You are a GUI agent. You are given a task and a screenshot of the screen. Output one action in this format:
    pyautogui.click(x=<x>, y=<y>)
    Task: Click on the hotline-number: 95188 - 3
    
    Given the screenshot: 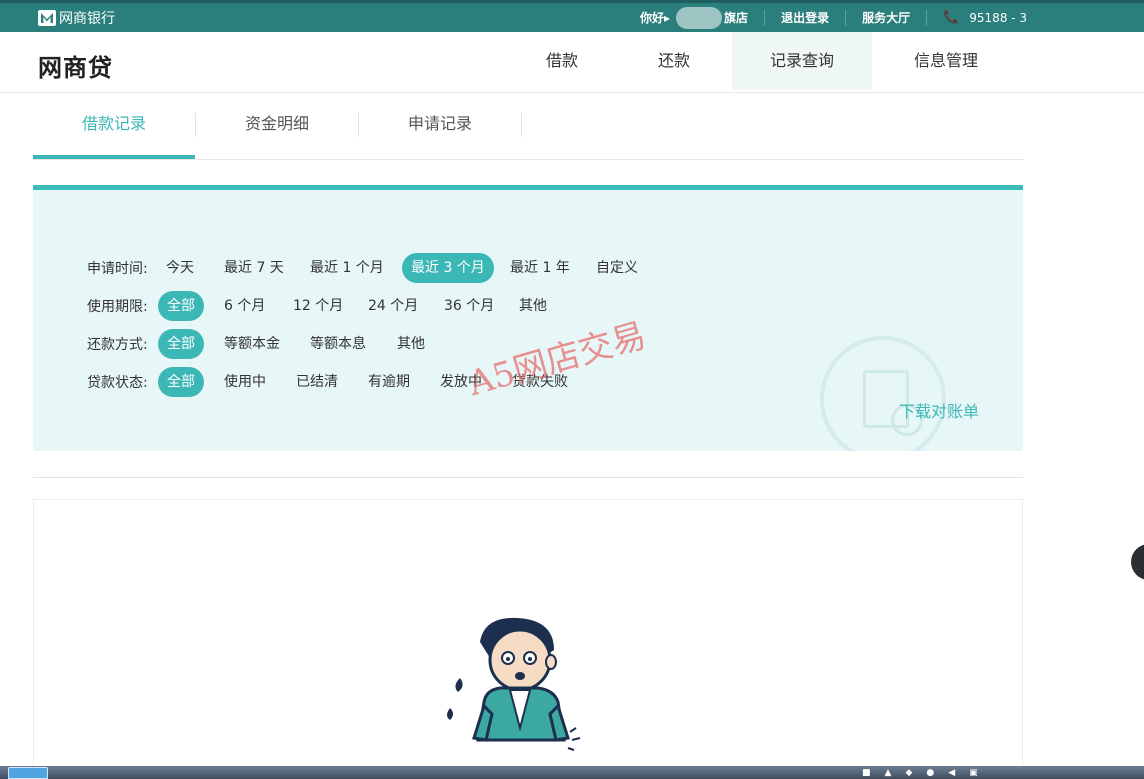 What is the action you would take?
    pyautogui.click(x=998, y=17)
    